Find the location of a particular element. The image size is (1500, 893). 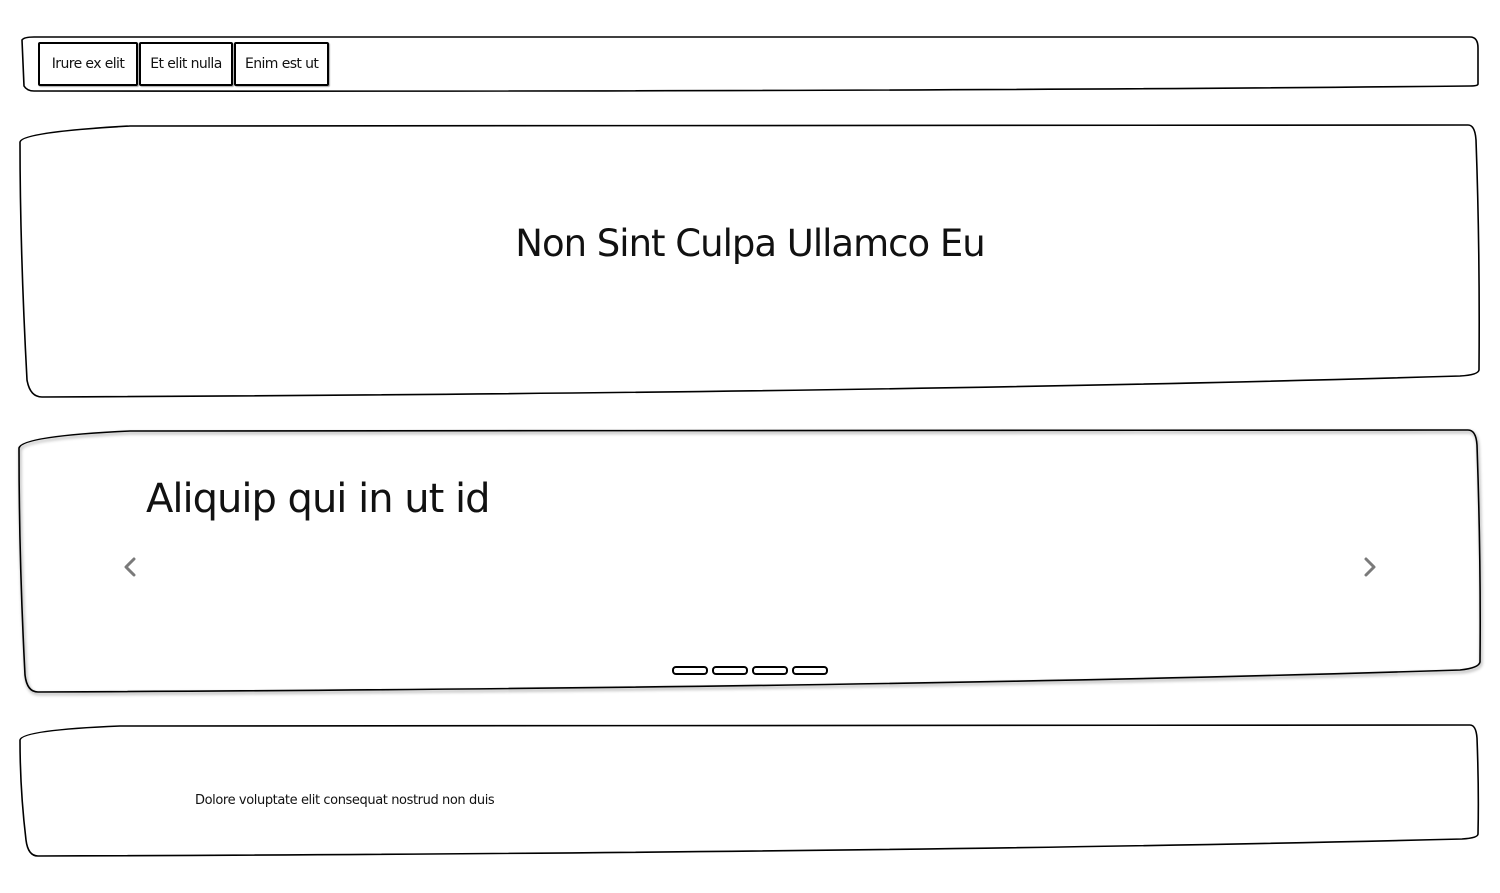

carousel-prev-button is located at coordinates (130, 567).